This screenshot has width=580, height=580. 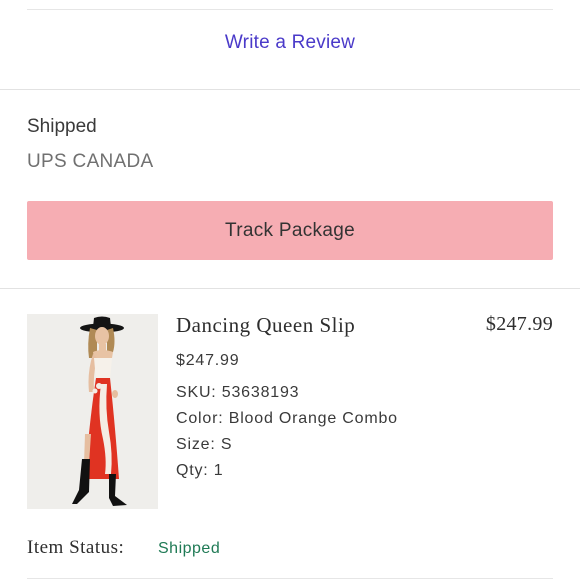 What do you see at coordinates (287, 418) in the screenshot?
I see `product-color: Color: Blood Orange Combo` at bounding box center [287, 418].